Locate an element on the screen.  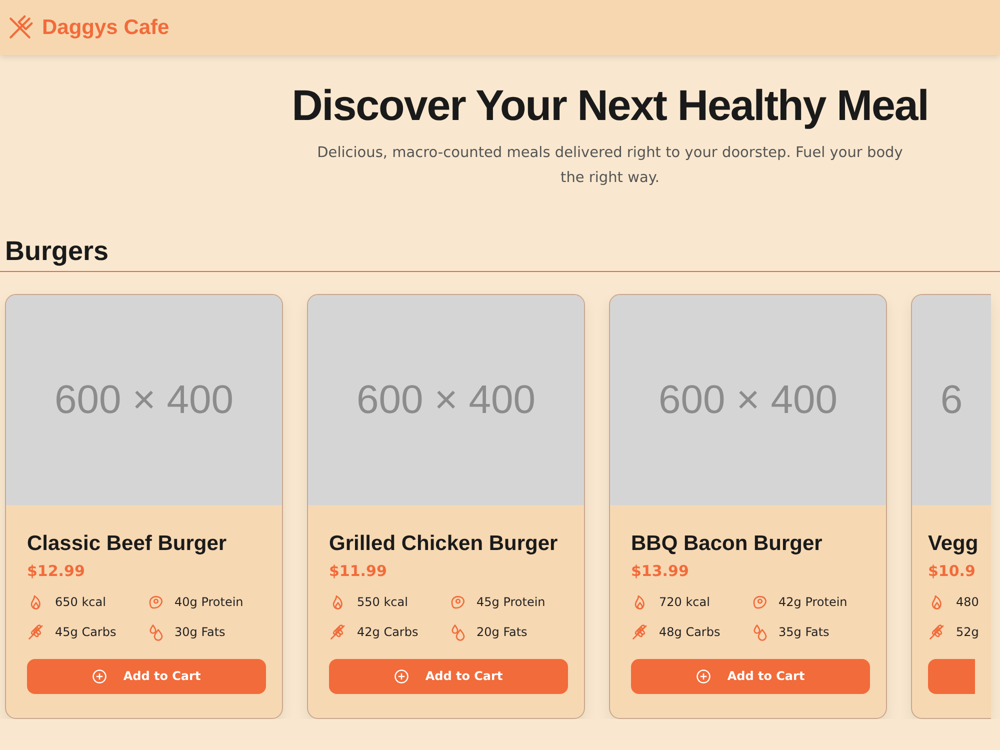
placeholder-text: 6 is located at coordinates (951, 400).